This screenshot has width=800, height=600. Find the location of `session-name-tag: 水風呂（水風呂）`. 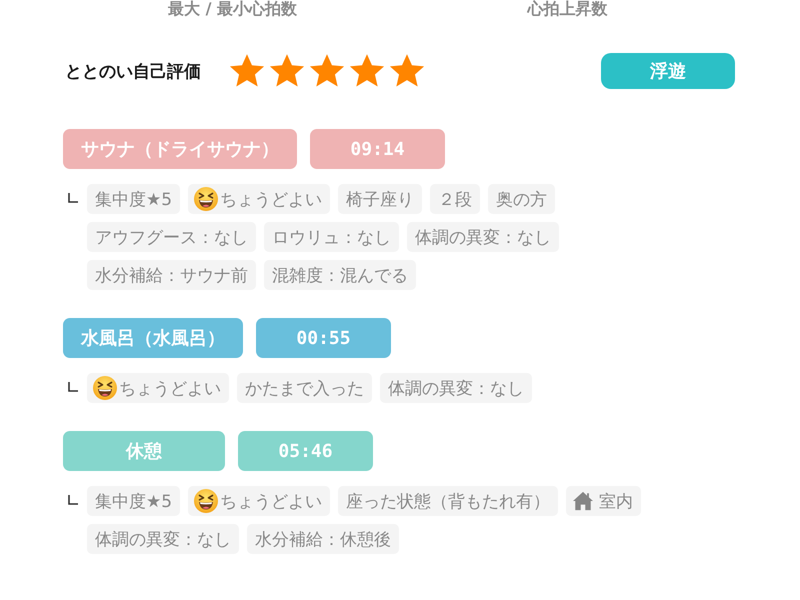

session-name-tag: 水風呂（水風呂） is located at coordinates (153, 338).